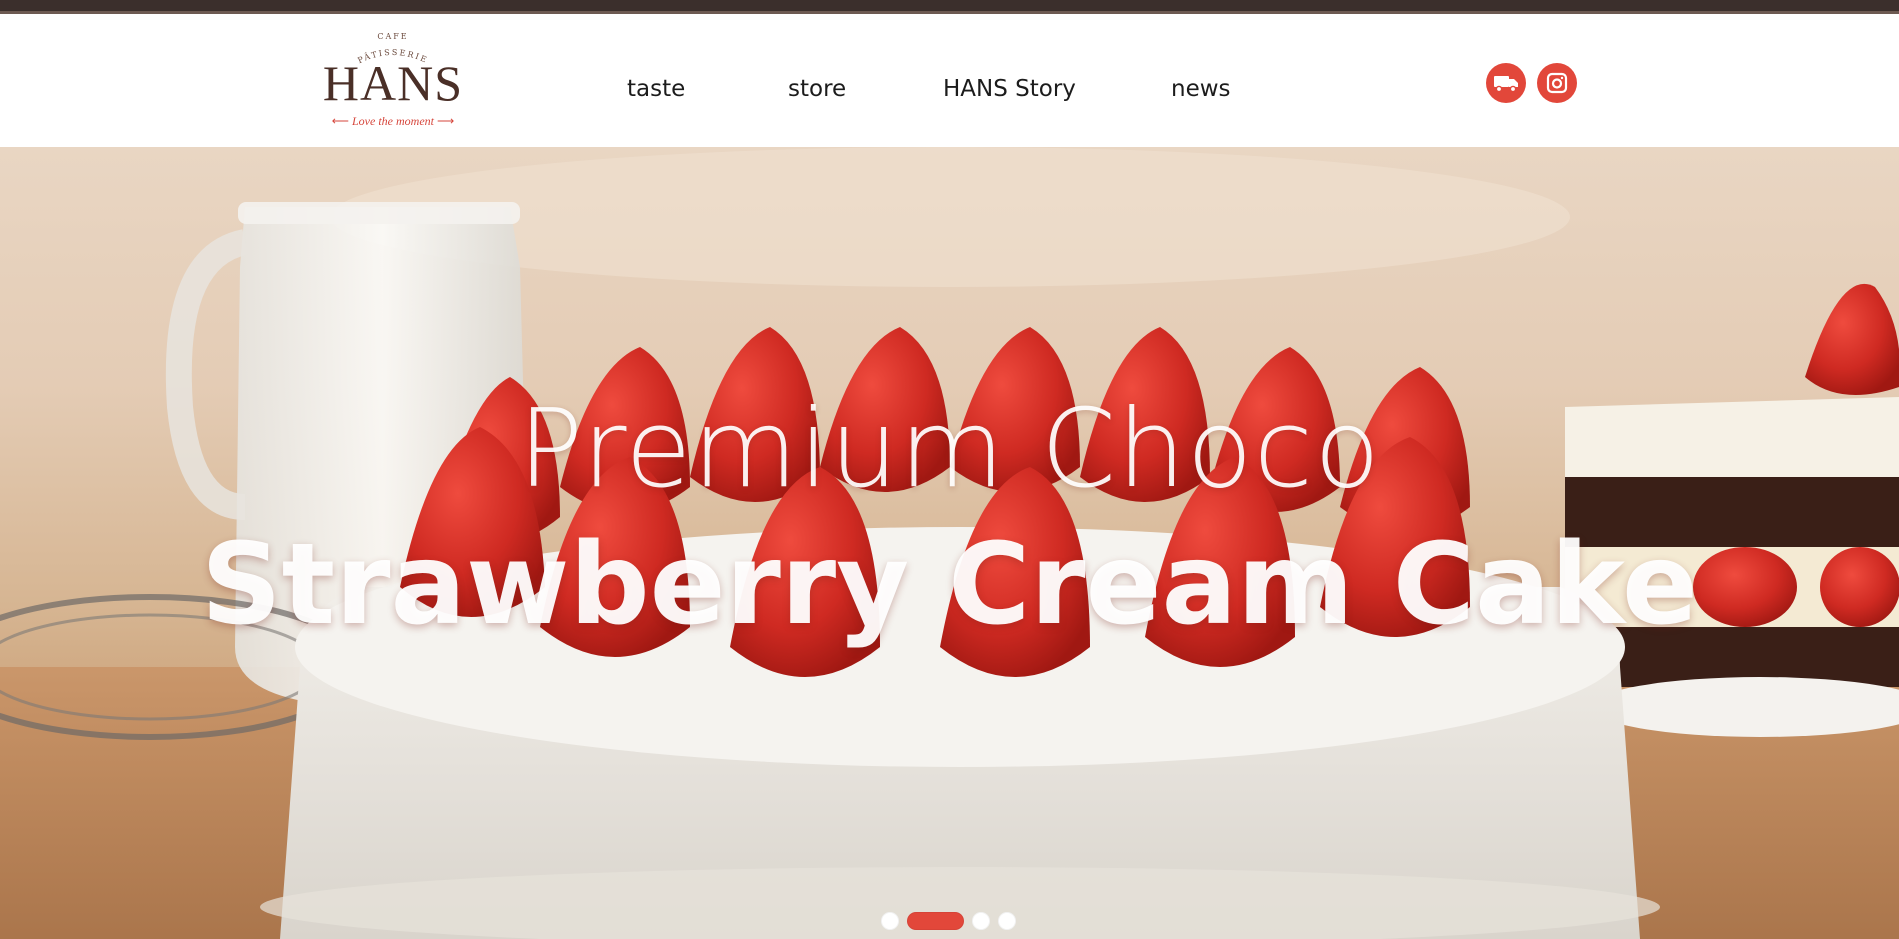 The width and height of the screenshot is (1899, 939). What do you see at coordinates (1201, 89) in the screenshot?
I see `nav-item-news: news` at bounding box center [1201, 89].